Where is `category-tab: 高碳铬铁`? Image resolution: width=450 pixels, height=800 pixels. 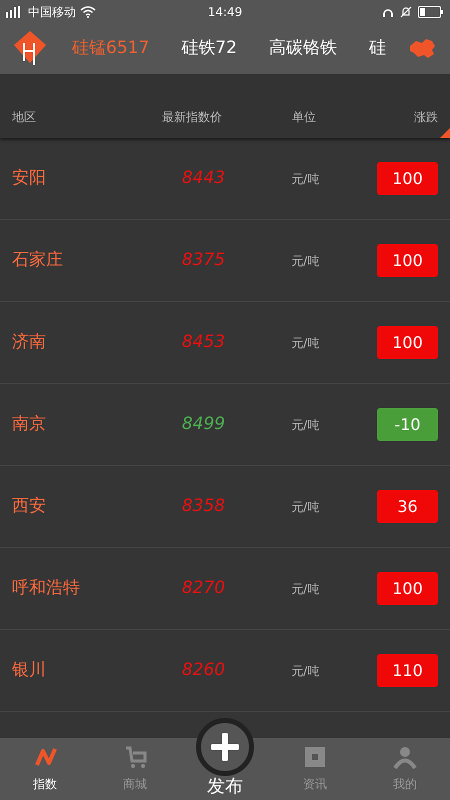
category-tab: 高碳铬铁 is located at coordinates (302, 49).